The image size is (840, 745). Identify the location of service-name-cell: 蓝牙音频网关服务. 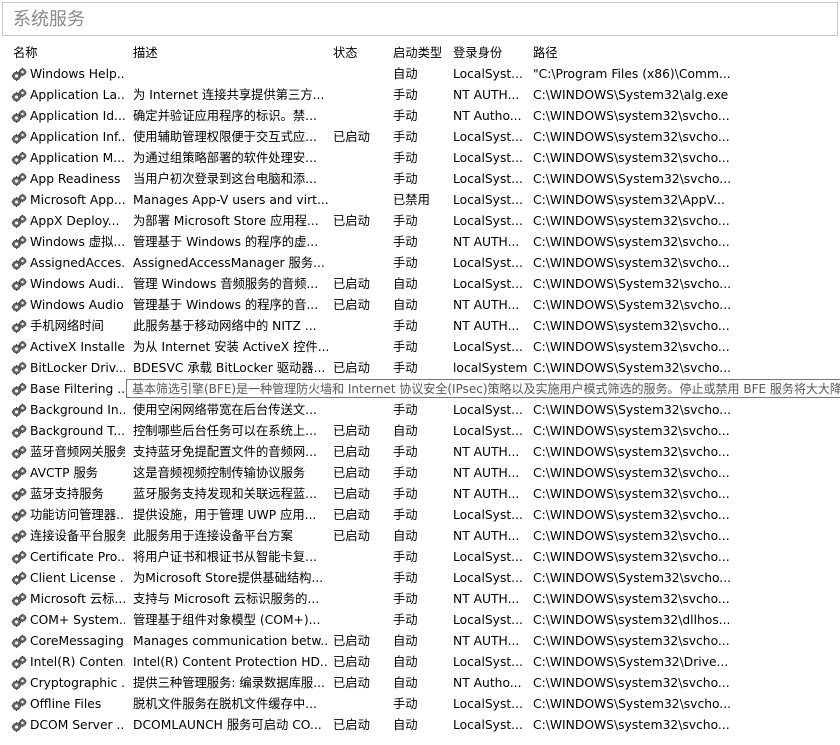
(68, 452).